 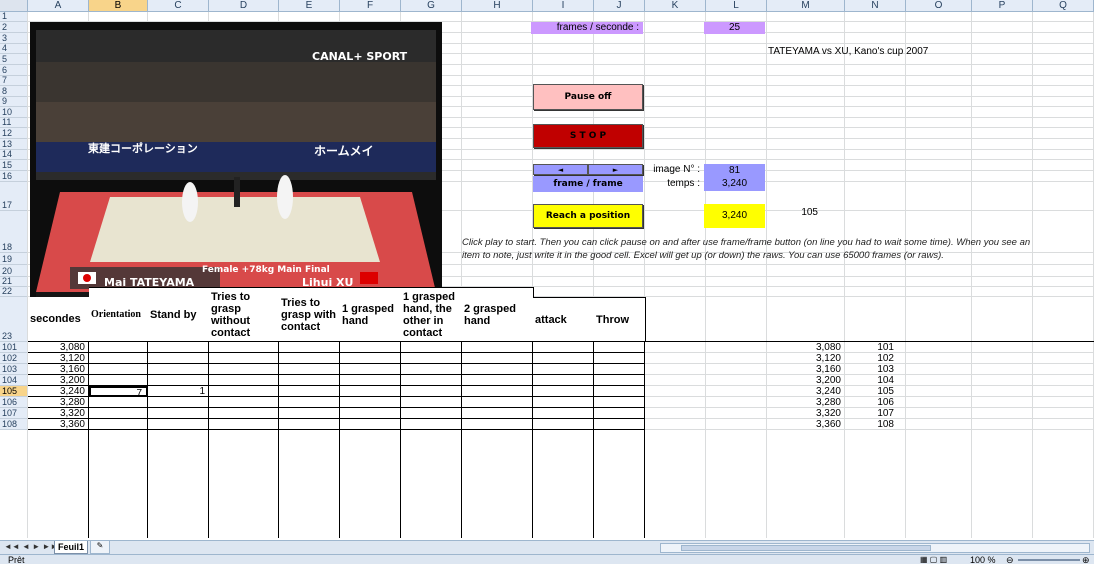 What do you see at coordinates (310, 314) in the screenshot?
I see `table-header-4: Tries to grasp with contact` at bounding box center [310, 314].